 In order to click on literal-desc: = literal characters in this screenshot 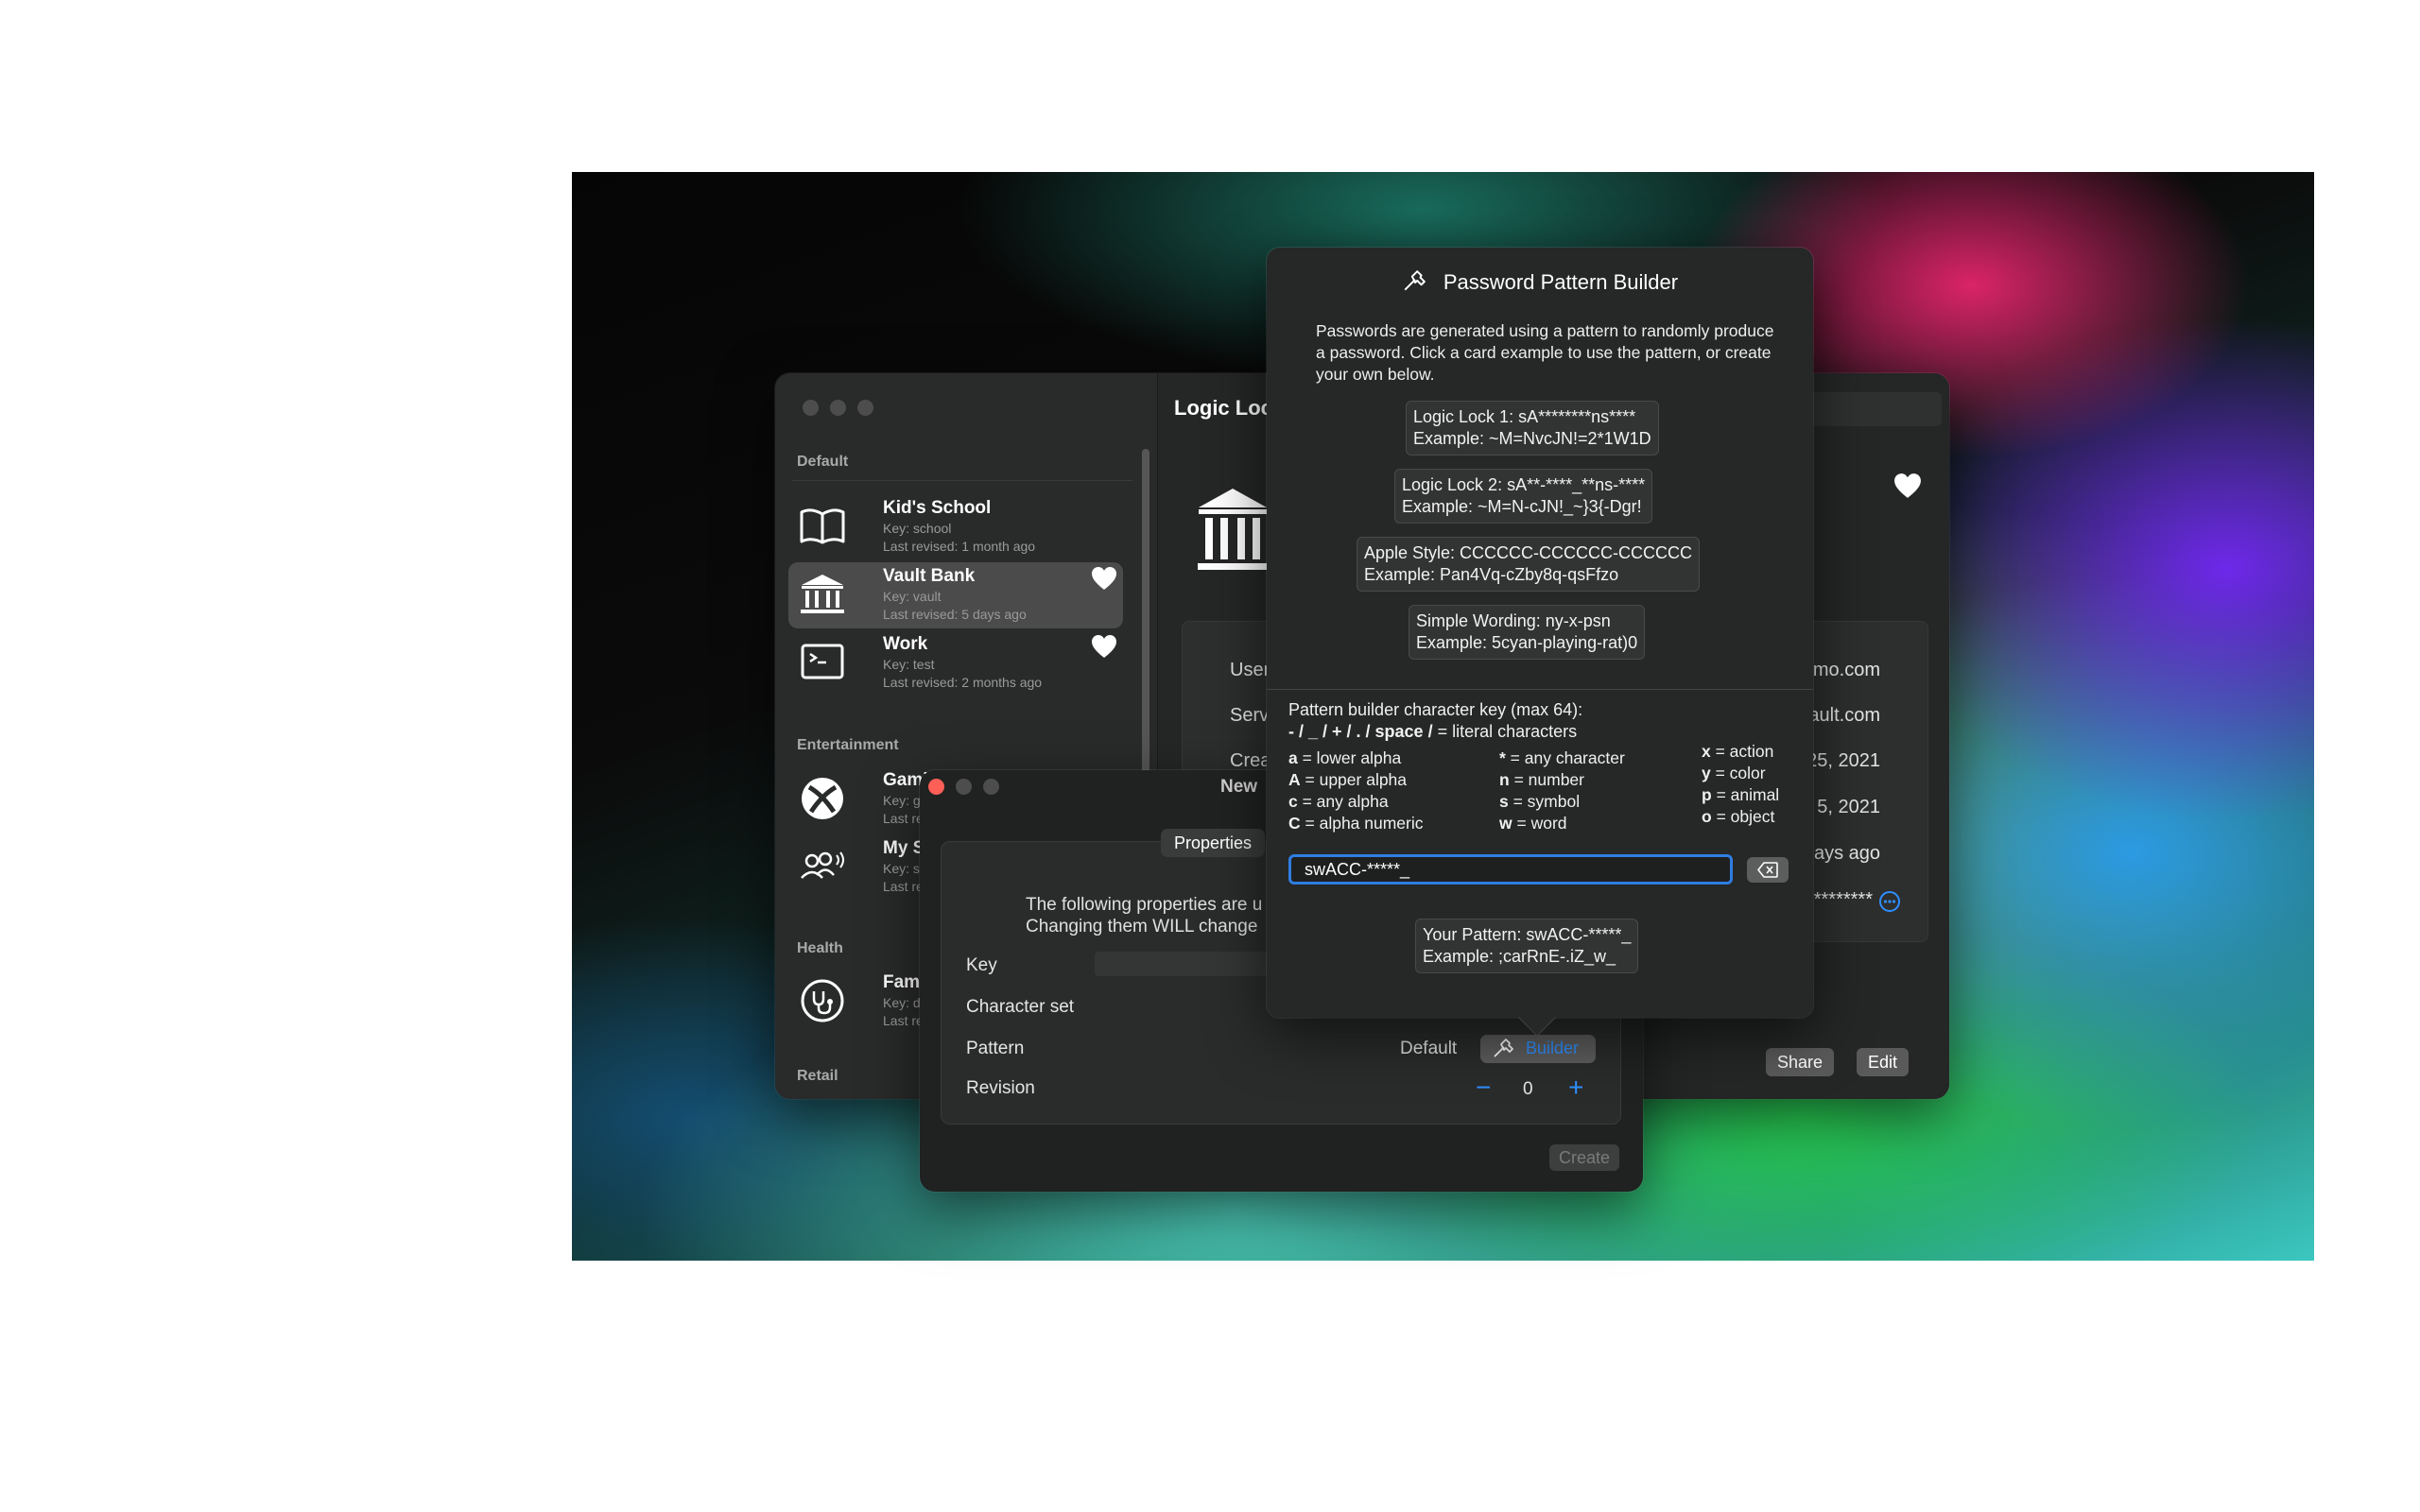, I will do `click(1505, 731)`.